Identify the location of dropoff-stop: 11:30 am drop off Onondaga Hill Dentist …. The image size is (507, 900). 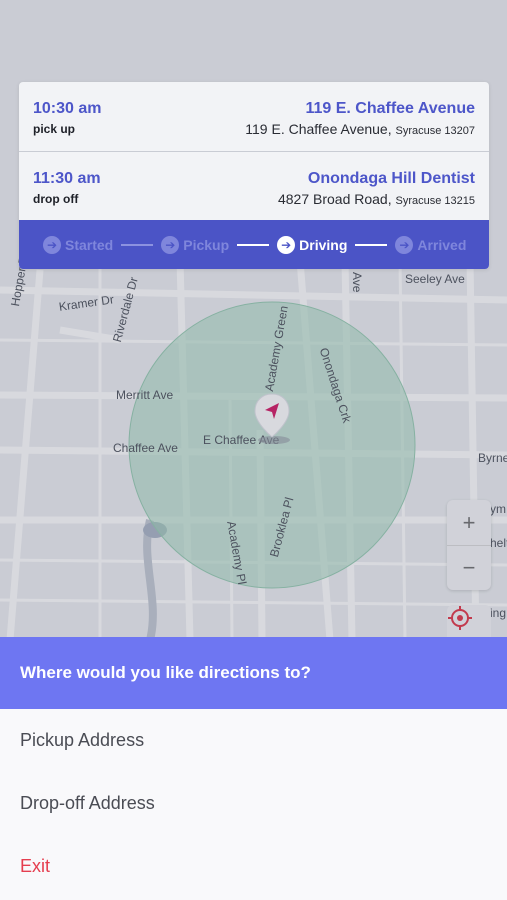
(254, 185).